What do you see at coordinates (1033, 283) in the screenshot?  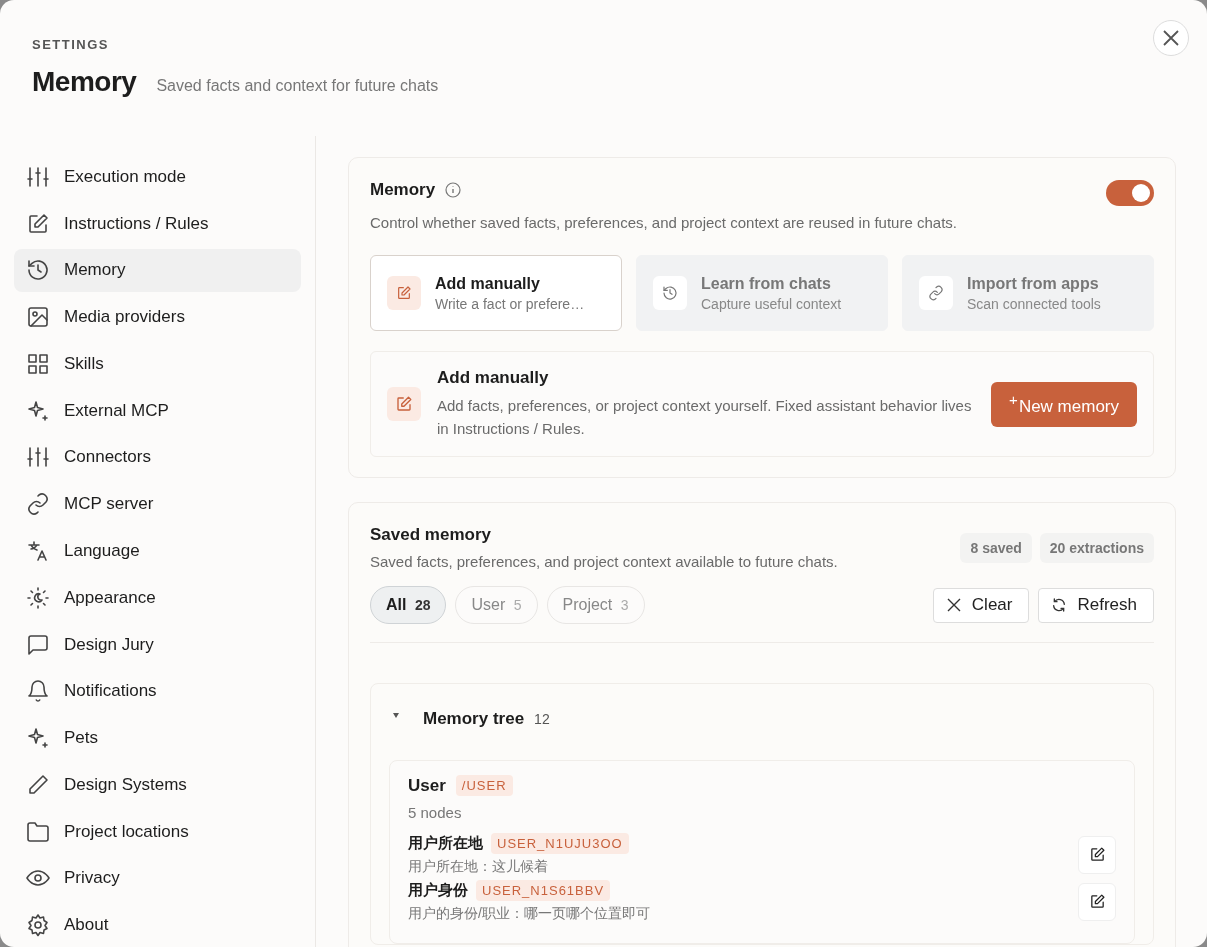 I see `source-title: Import from apps` at bounding box center [1033, 283].